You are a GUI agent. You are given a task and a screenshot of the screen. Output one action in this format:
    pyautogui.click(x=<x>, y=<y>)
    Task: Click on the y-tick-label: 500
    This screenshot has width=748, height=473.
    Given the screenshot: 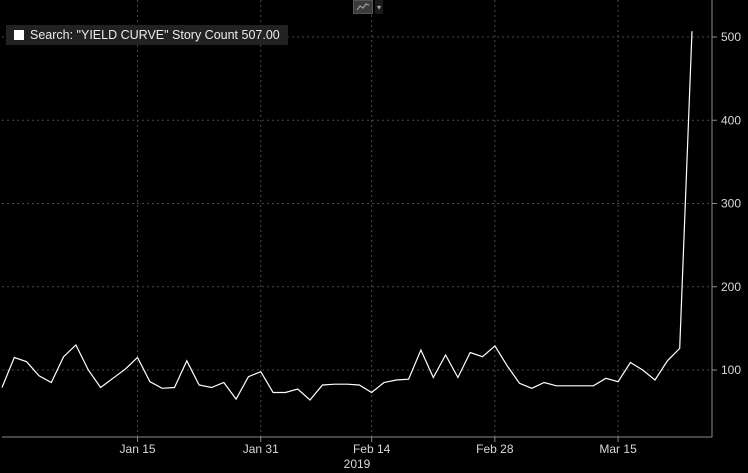 What is the action you would take?
    pyautogui.click(x=731, y=37)
    